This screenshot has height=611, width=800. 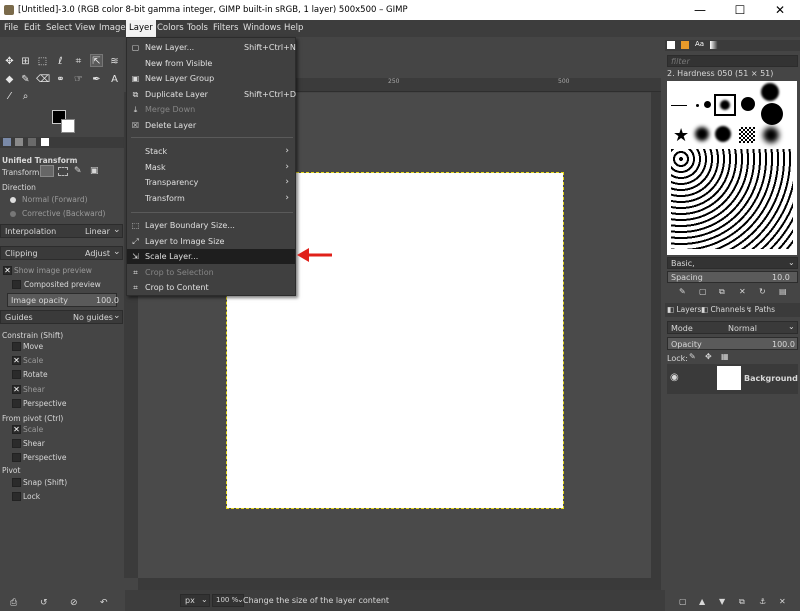 What do you see at coordinates (684, 309) in the screenshot?
I see `tab-layers: ◧ Layers` at bounding box center [684, 309].